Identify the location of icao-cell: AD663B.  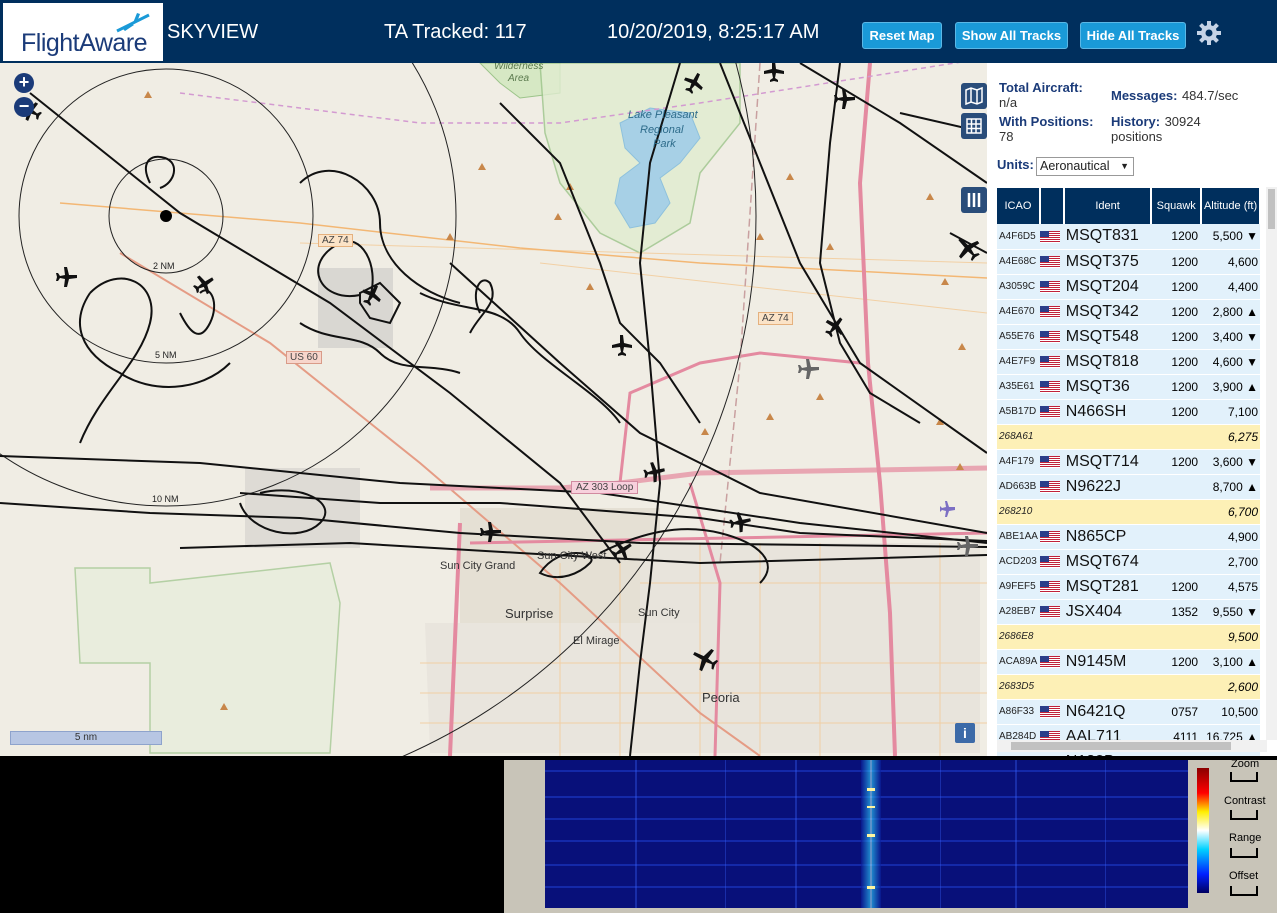
(1018, 487).